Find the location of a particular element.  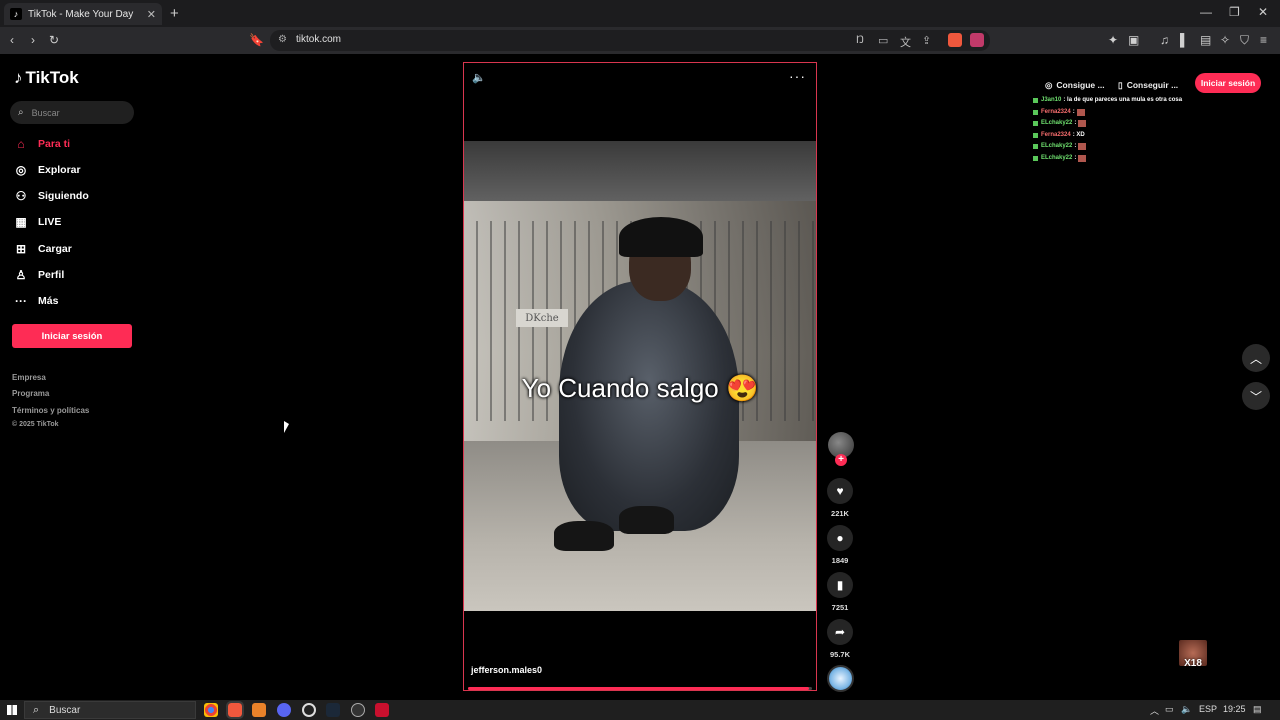

site-info-icon: ⚙ is located at coordinates (282, 39).